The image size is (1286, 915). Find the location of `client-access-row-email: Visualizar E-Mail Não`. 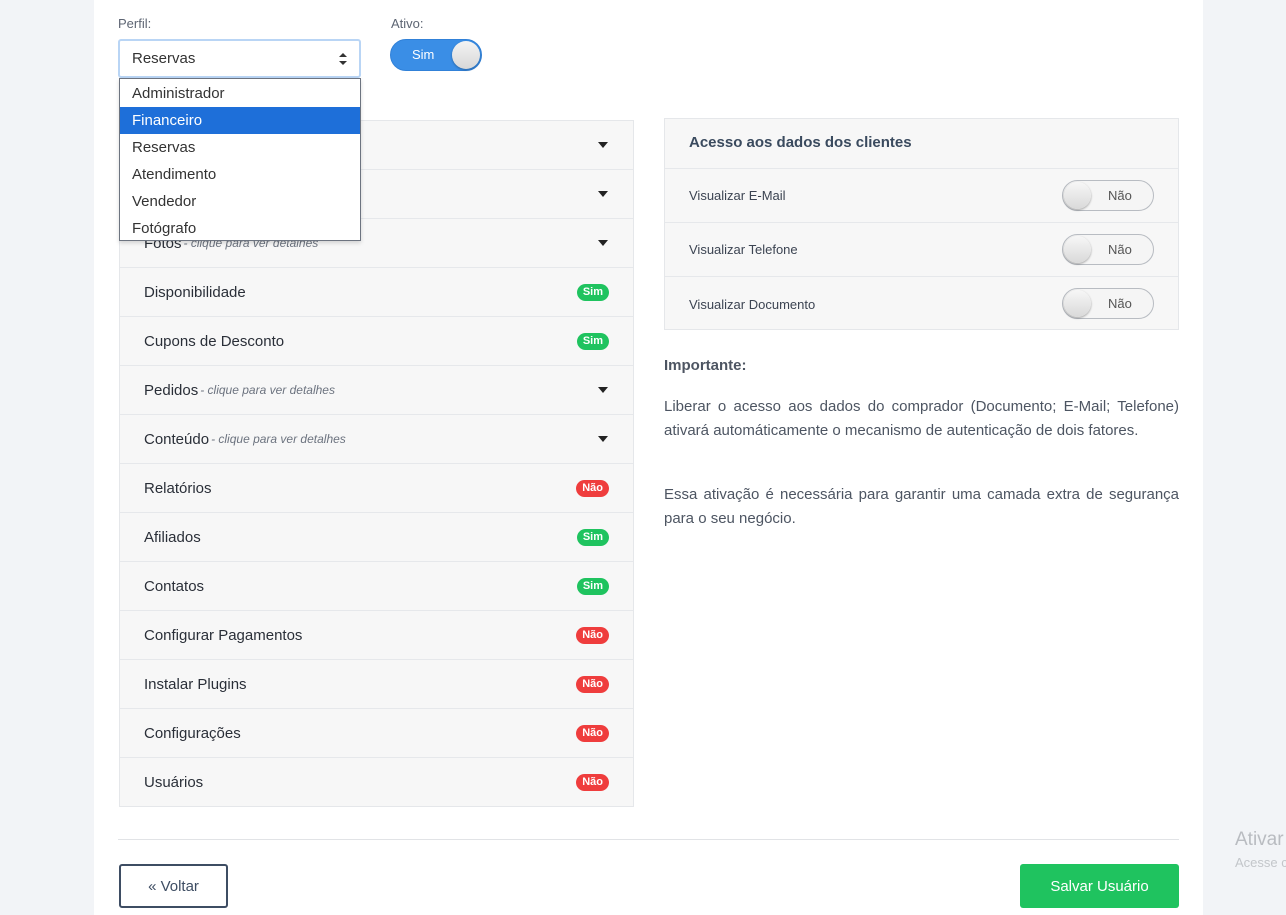

client-access-row-email: Visualizar E-Mail Não is located at coordinates (921, 196).